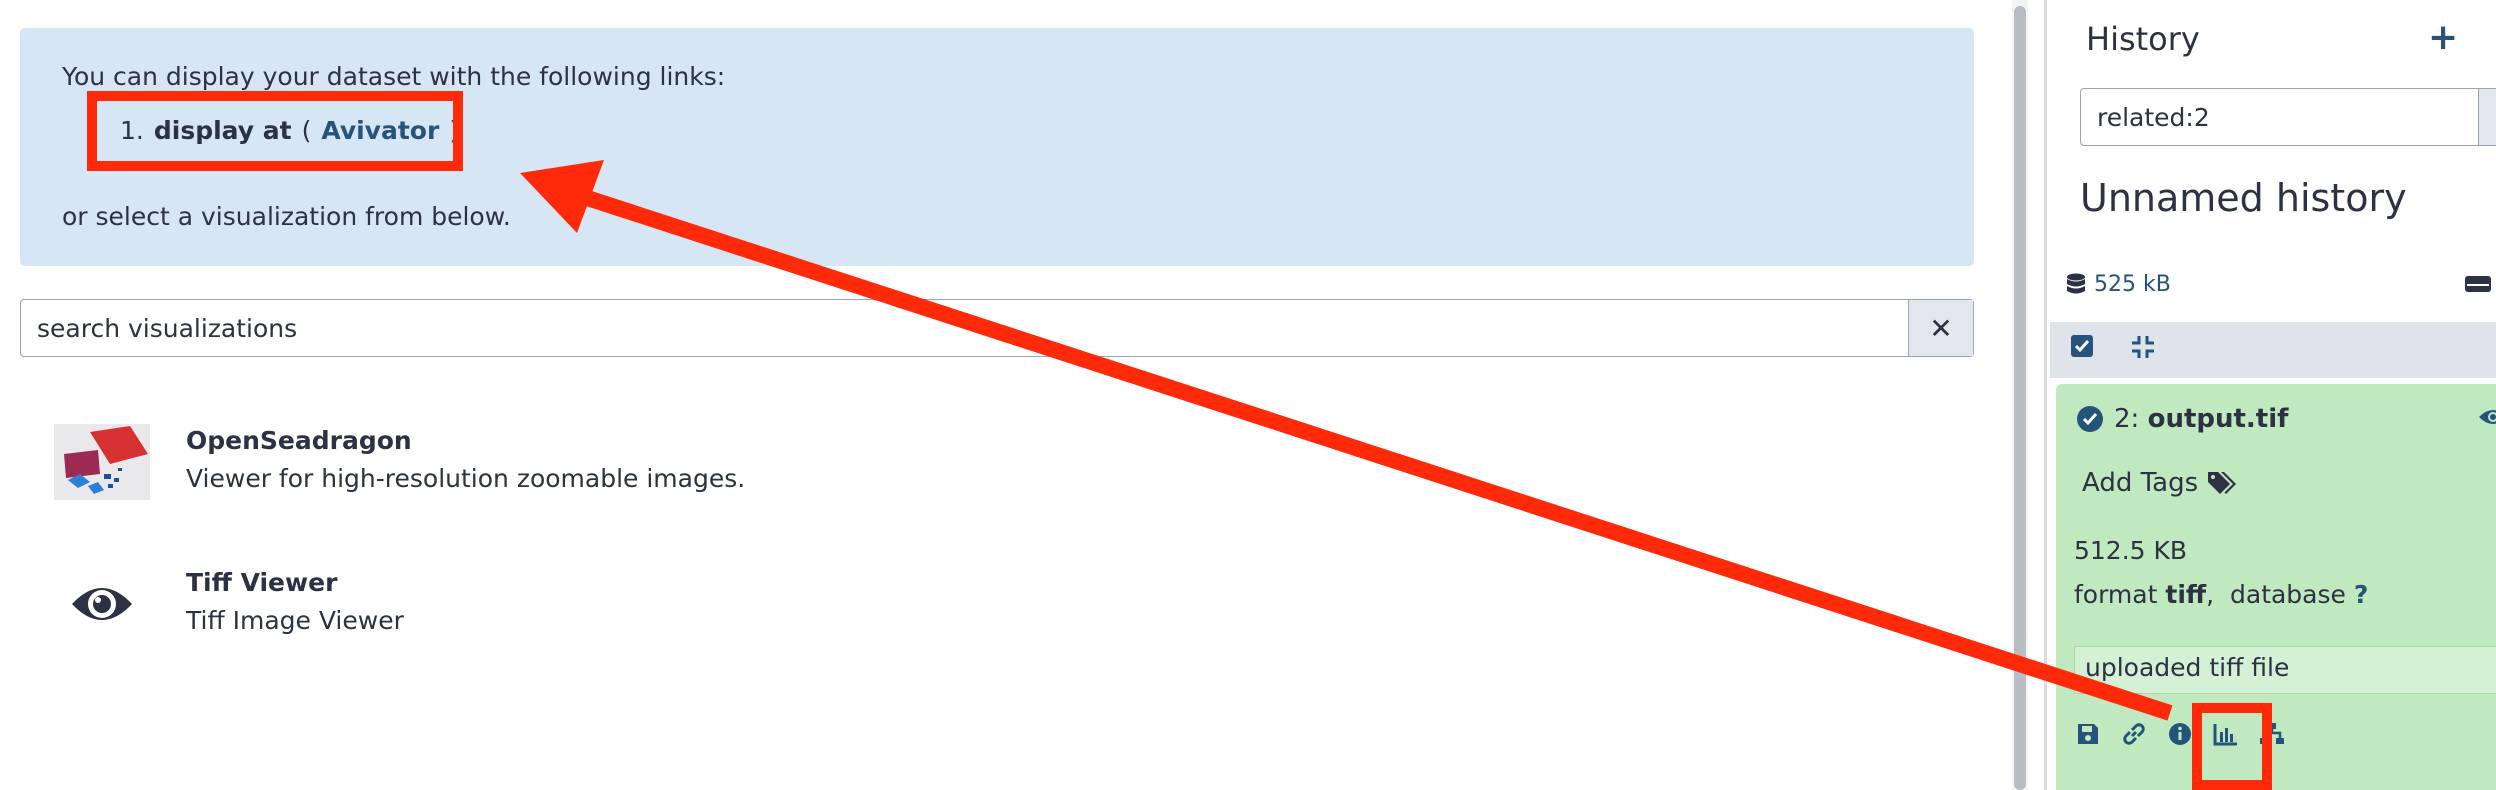  I want to click on sitemap-icon, so click(2272, 733).